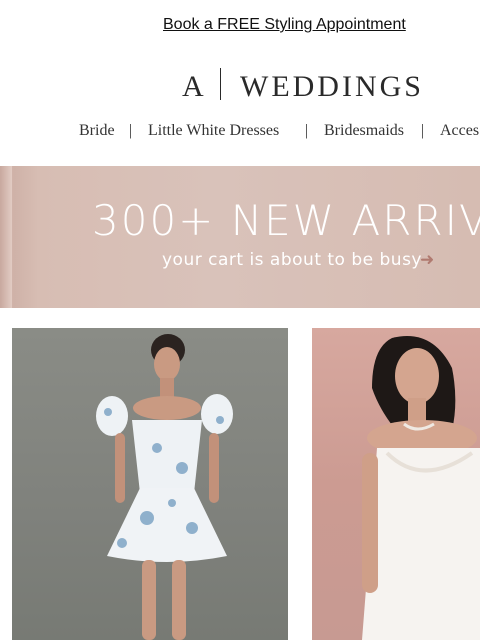 The width and height of the screenshot is (480, 640). Describe the element at coordinates (164, 487) in the screenshot. I see `model-in-blue-floral-dress-illustration` at that location.